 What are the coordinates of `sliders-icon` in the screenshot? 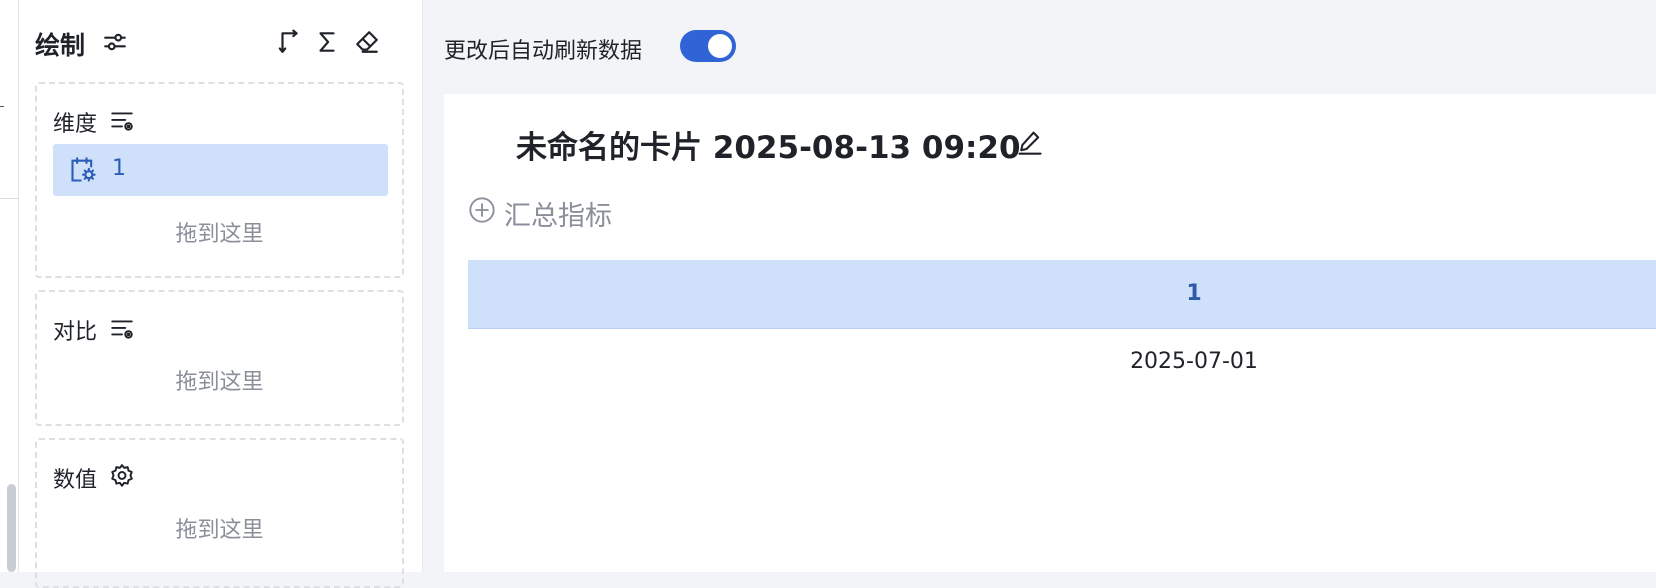 It's located at (115, 42).